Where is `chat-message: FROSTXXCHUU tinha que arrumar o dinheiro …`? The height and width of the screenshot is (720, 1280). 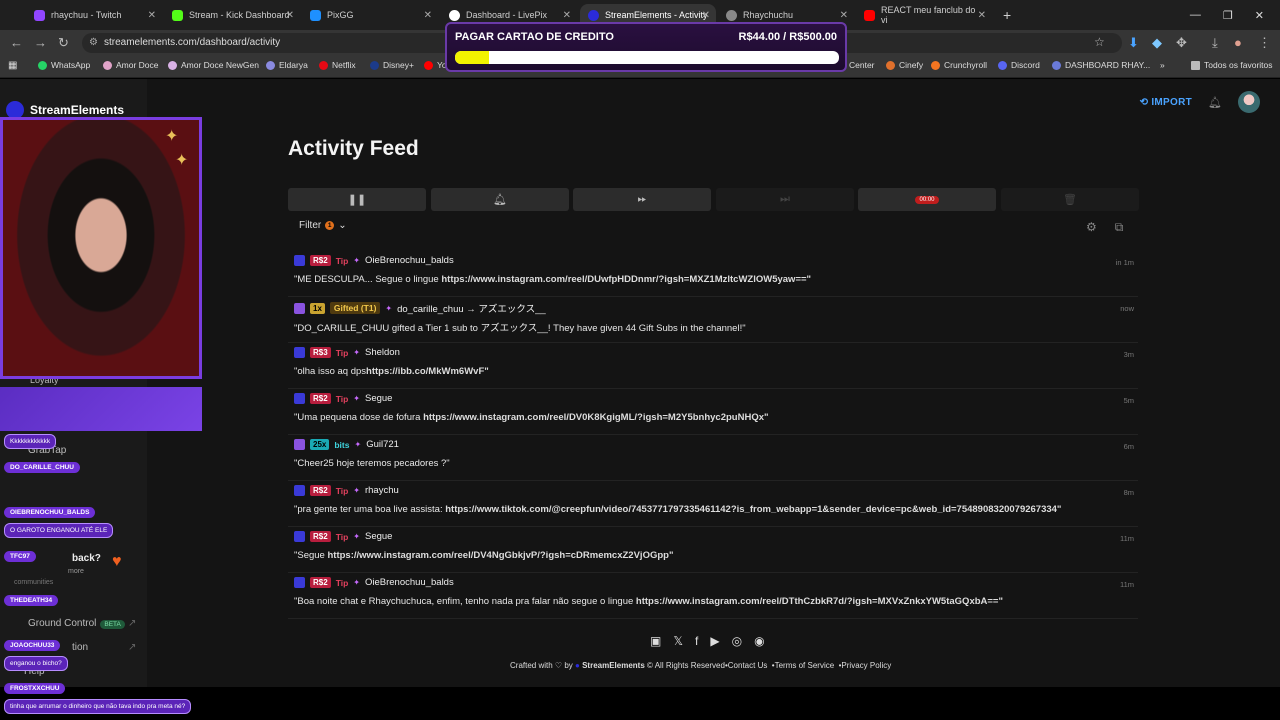
chat-message: FROSTXXCHUU tinha que arrumar o dinheiro … is located at coordinates (106, 695).